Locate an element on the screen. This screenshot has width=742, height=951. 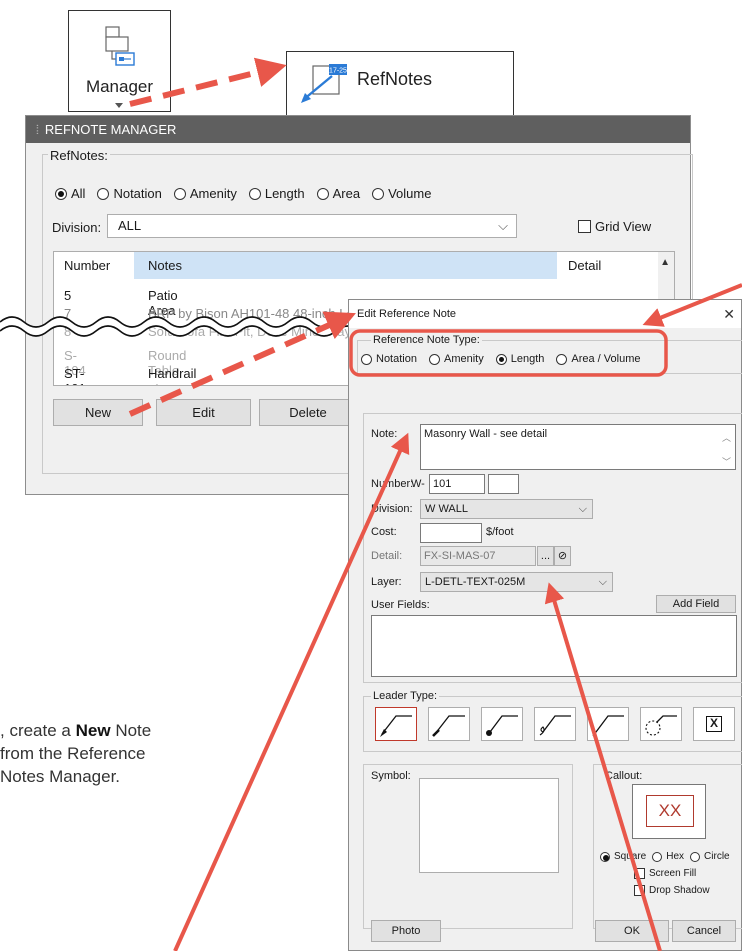
refnotes-ribbon-button: 17-25 RefNotes is located at coordinates (400, 83).